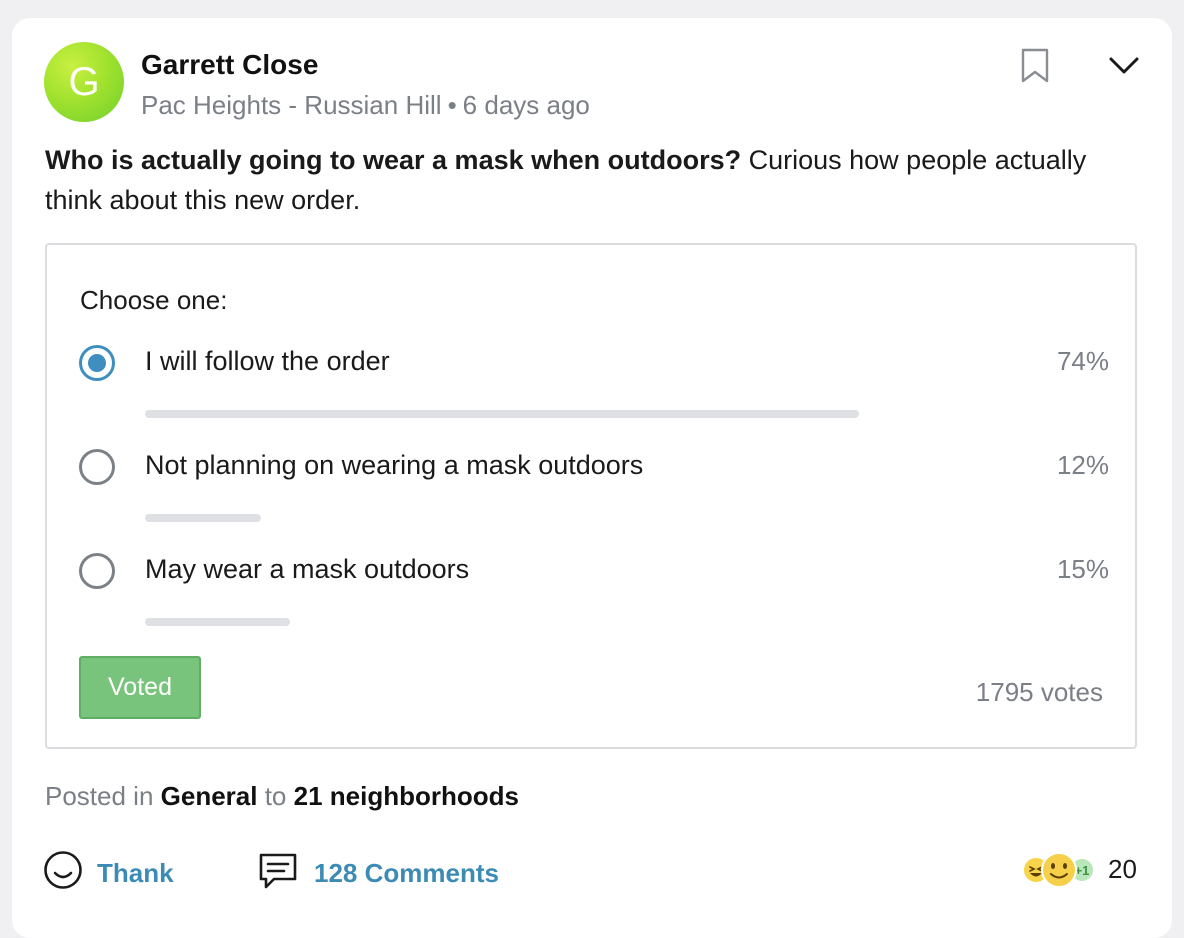 The width and height of the screenshot is (1184, 938). Describe the element at coordinates (1039, 692) in the screenshot. I see `vote-count: 1795 votes` at that location.